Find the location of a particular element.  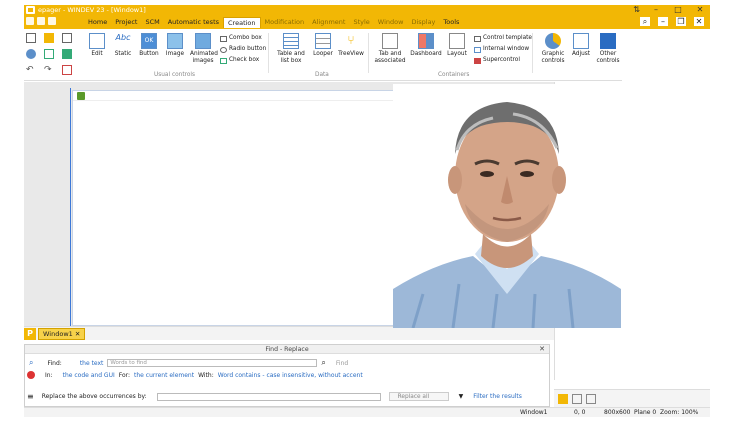

find-button: Find is located at coordinates (342, 363).